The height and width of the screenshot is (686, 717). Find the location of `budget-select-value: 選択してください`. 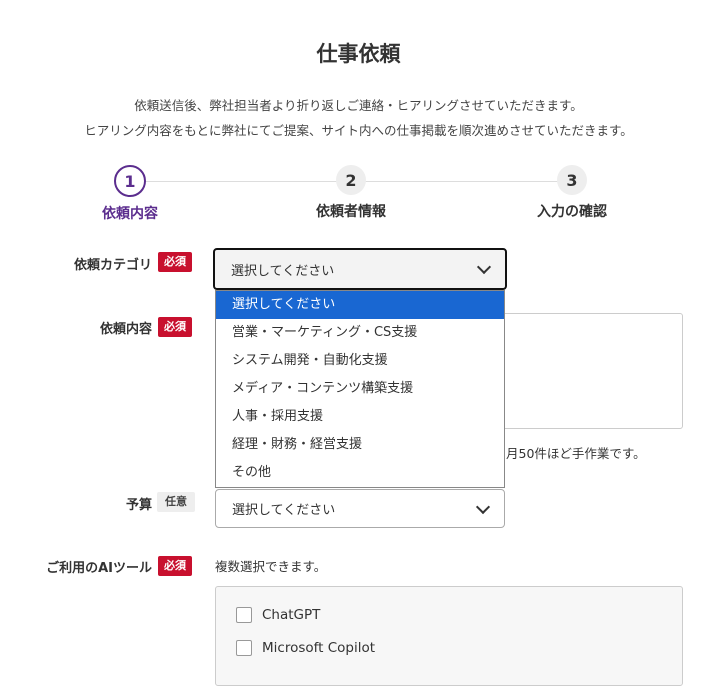

budget-select-value: 選択してください is located at coordinates (284, 510).